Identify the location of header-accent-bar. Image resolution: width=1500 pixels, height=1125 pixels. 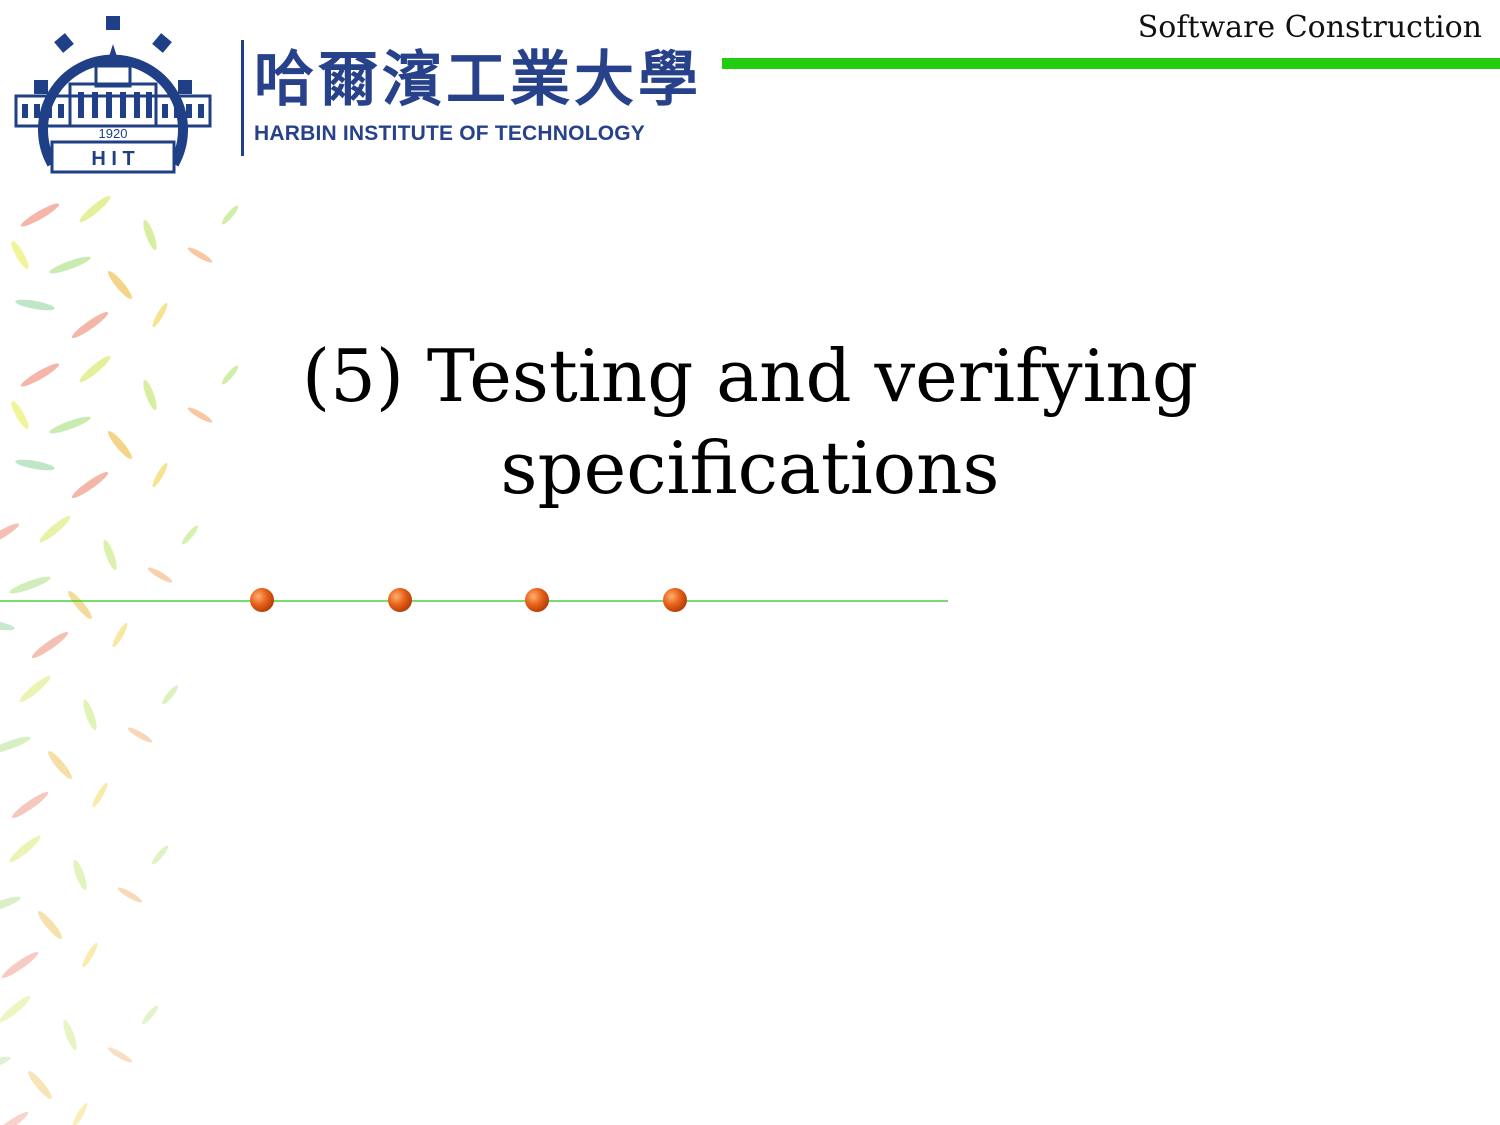
(1111, 63).